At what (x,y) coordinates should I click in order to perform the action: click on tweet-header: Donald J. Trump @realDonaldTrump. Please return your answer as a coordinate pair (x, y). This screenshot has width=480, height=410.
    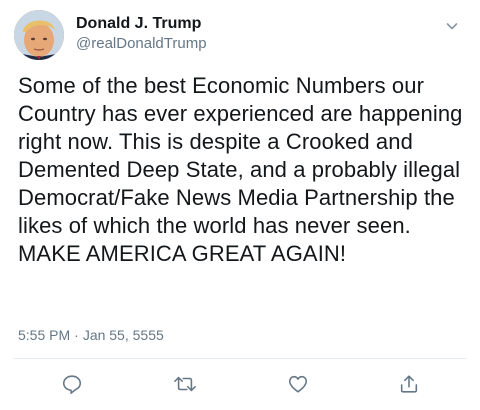
    Looking at the image, I should click on (240, 37).